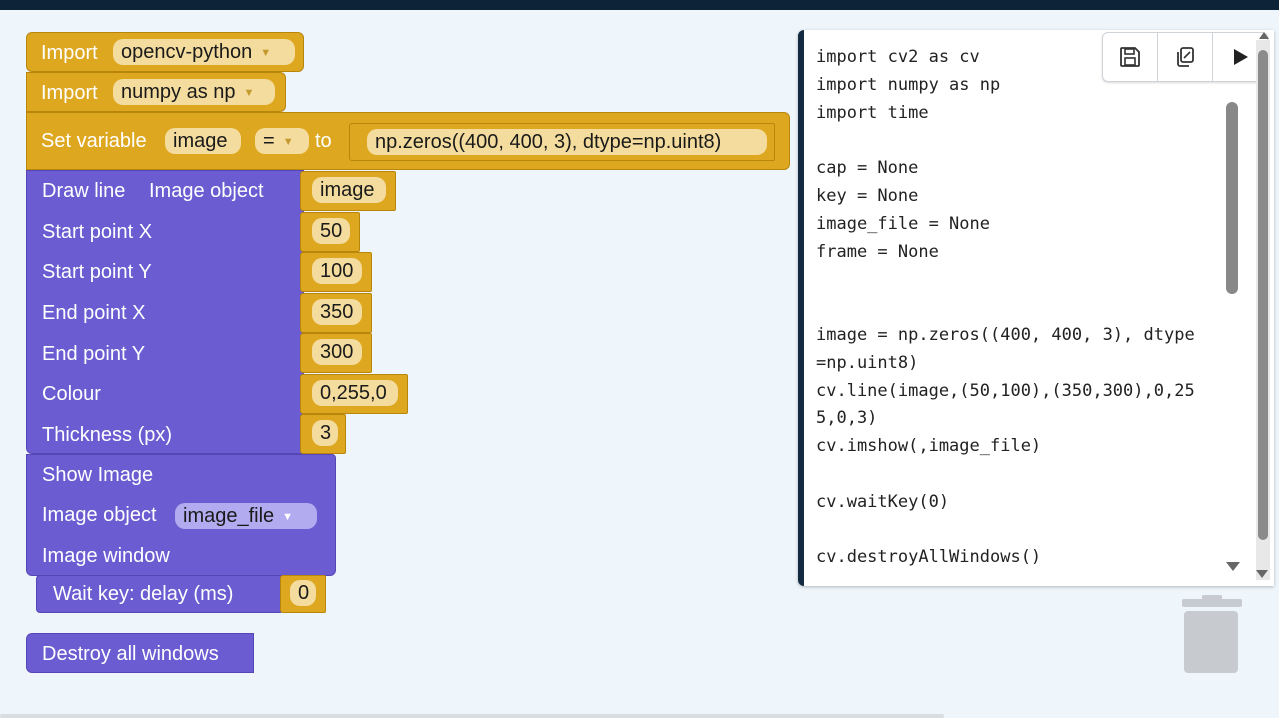 This screenshot has width=1279, height=718. I want to click on end-x-field: 350, so click(337, 312).